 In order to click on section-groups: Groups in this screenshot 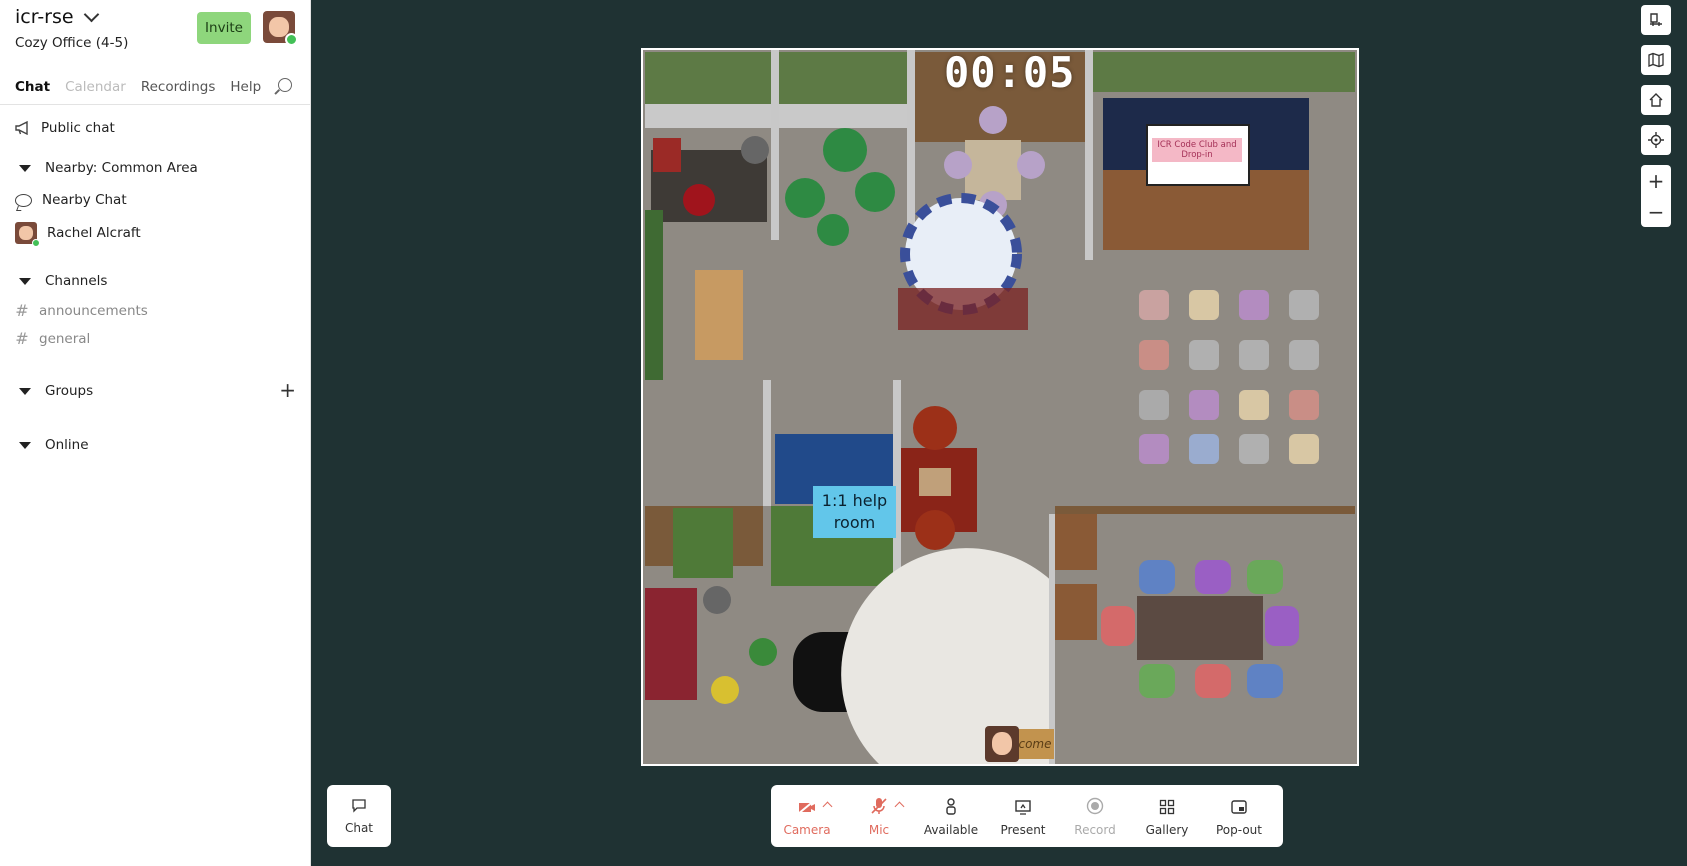, I will do `click(54, 391)`.